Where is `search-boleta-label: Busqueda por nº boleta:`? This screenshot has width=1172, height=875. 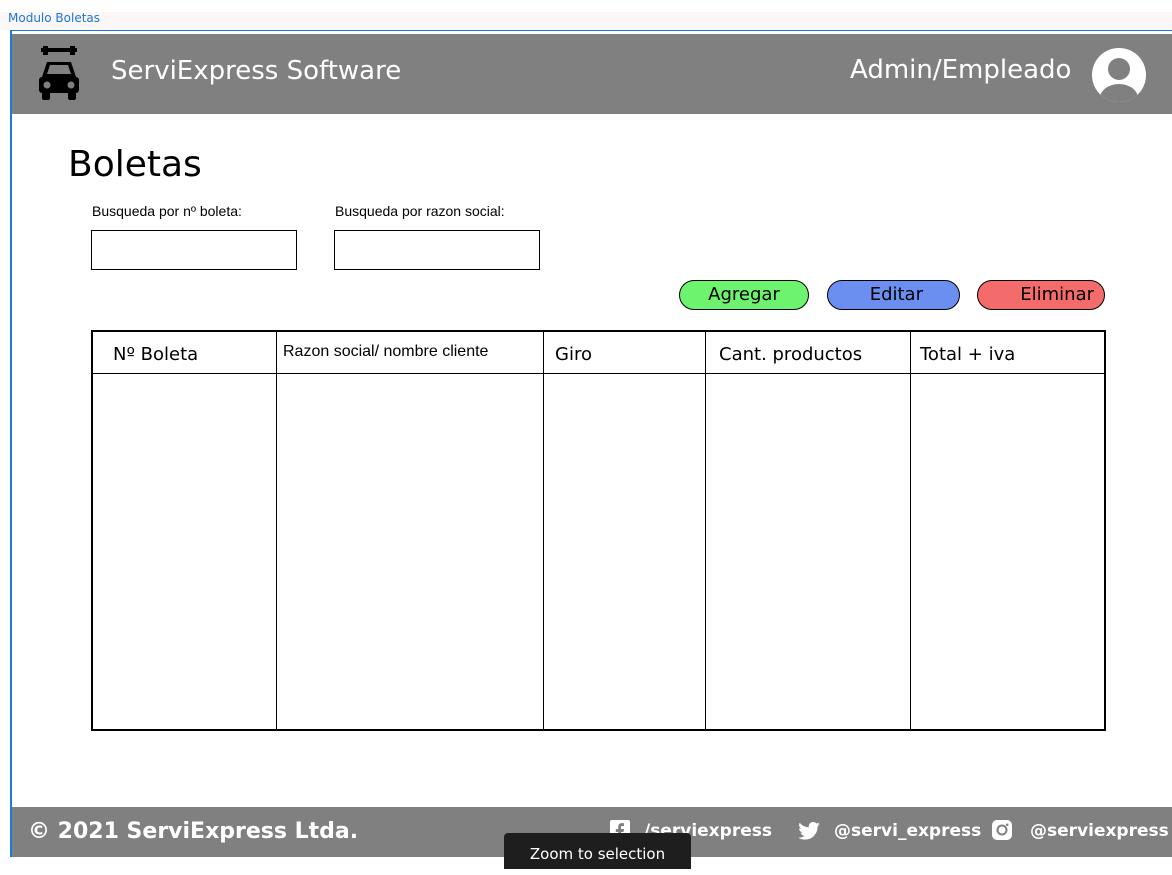
search-boleta-label: Busqueda por nº boleta: is located at coordinates (167, 211).